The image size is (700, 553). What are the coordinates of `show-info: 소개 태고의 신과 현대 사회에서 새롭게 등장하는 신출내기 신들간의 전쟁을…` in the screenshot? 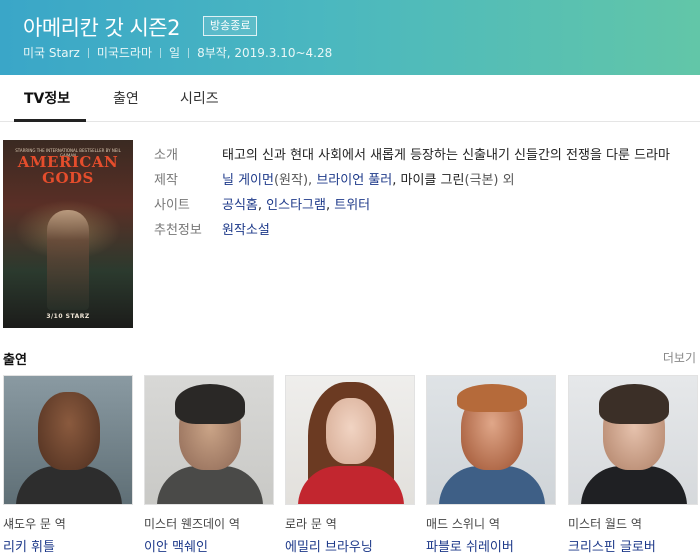 It's located at (419, 196).